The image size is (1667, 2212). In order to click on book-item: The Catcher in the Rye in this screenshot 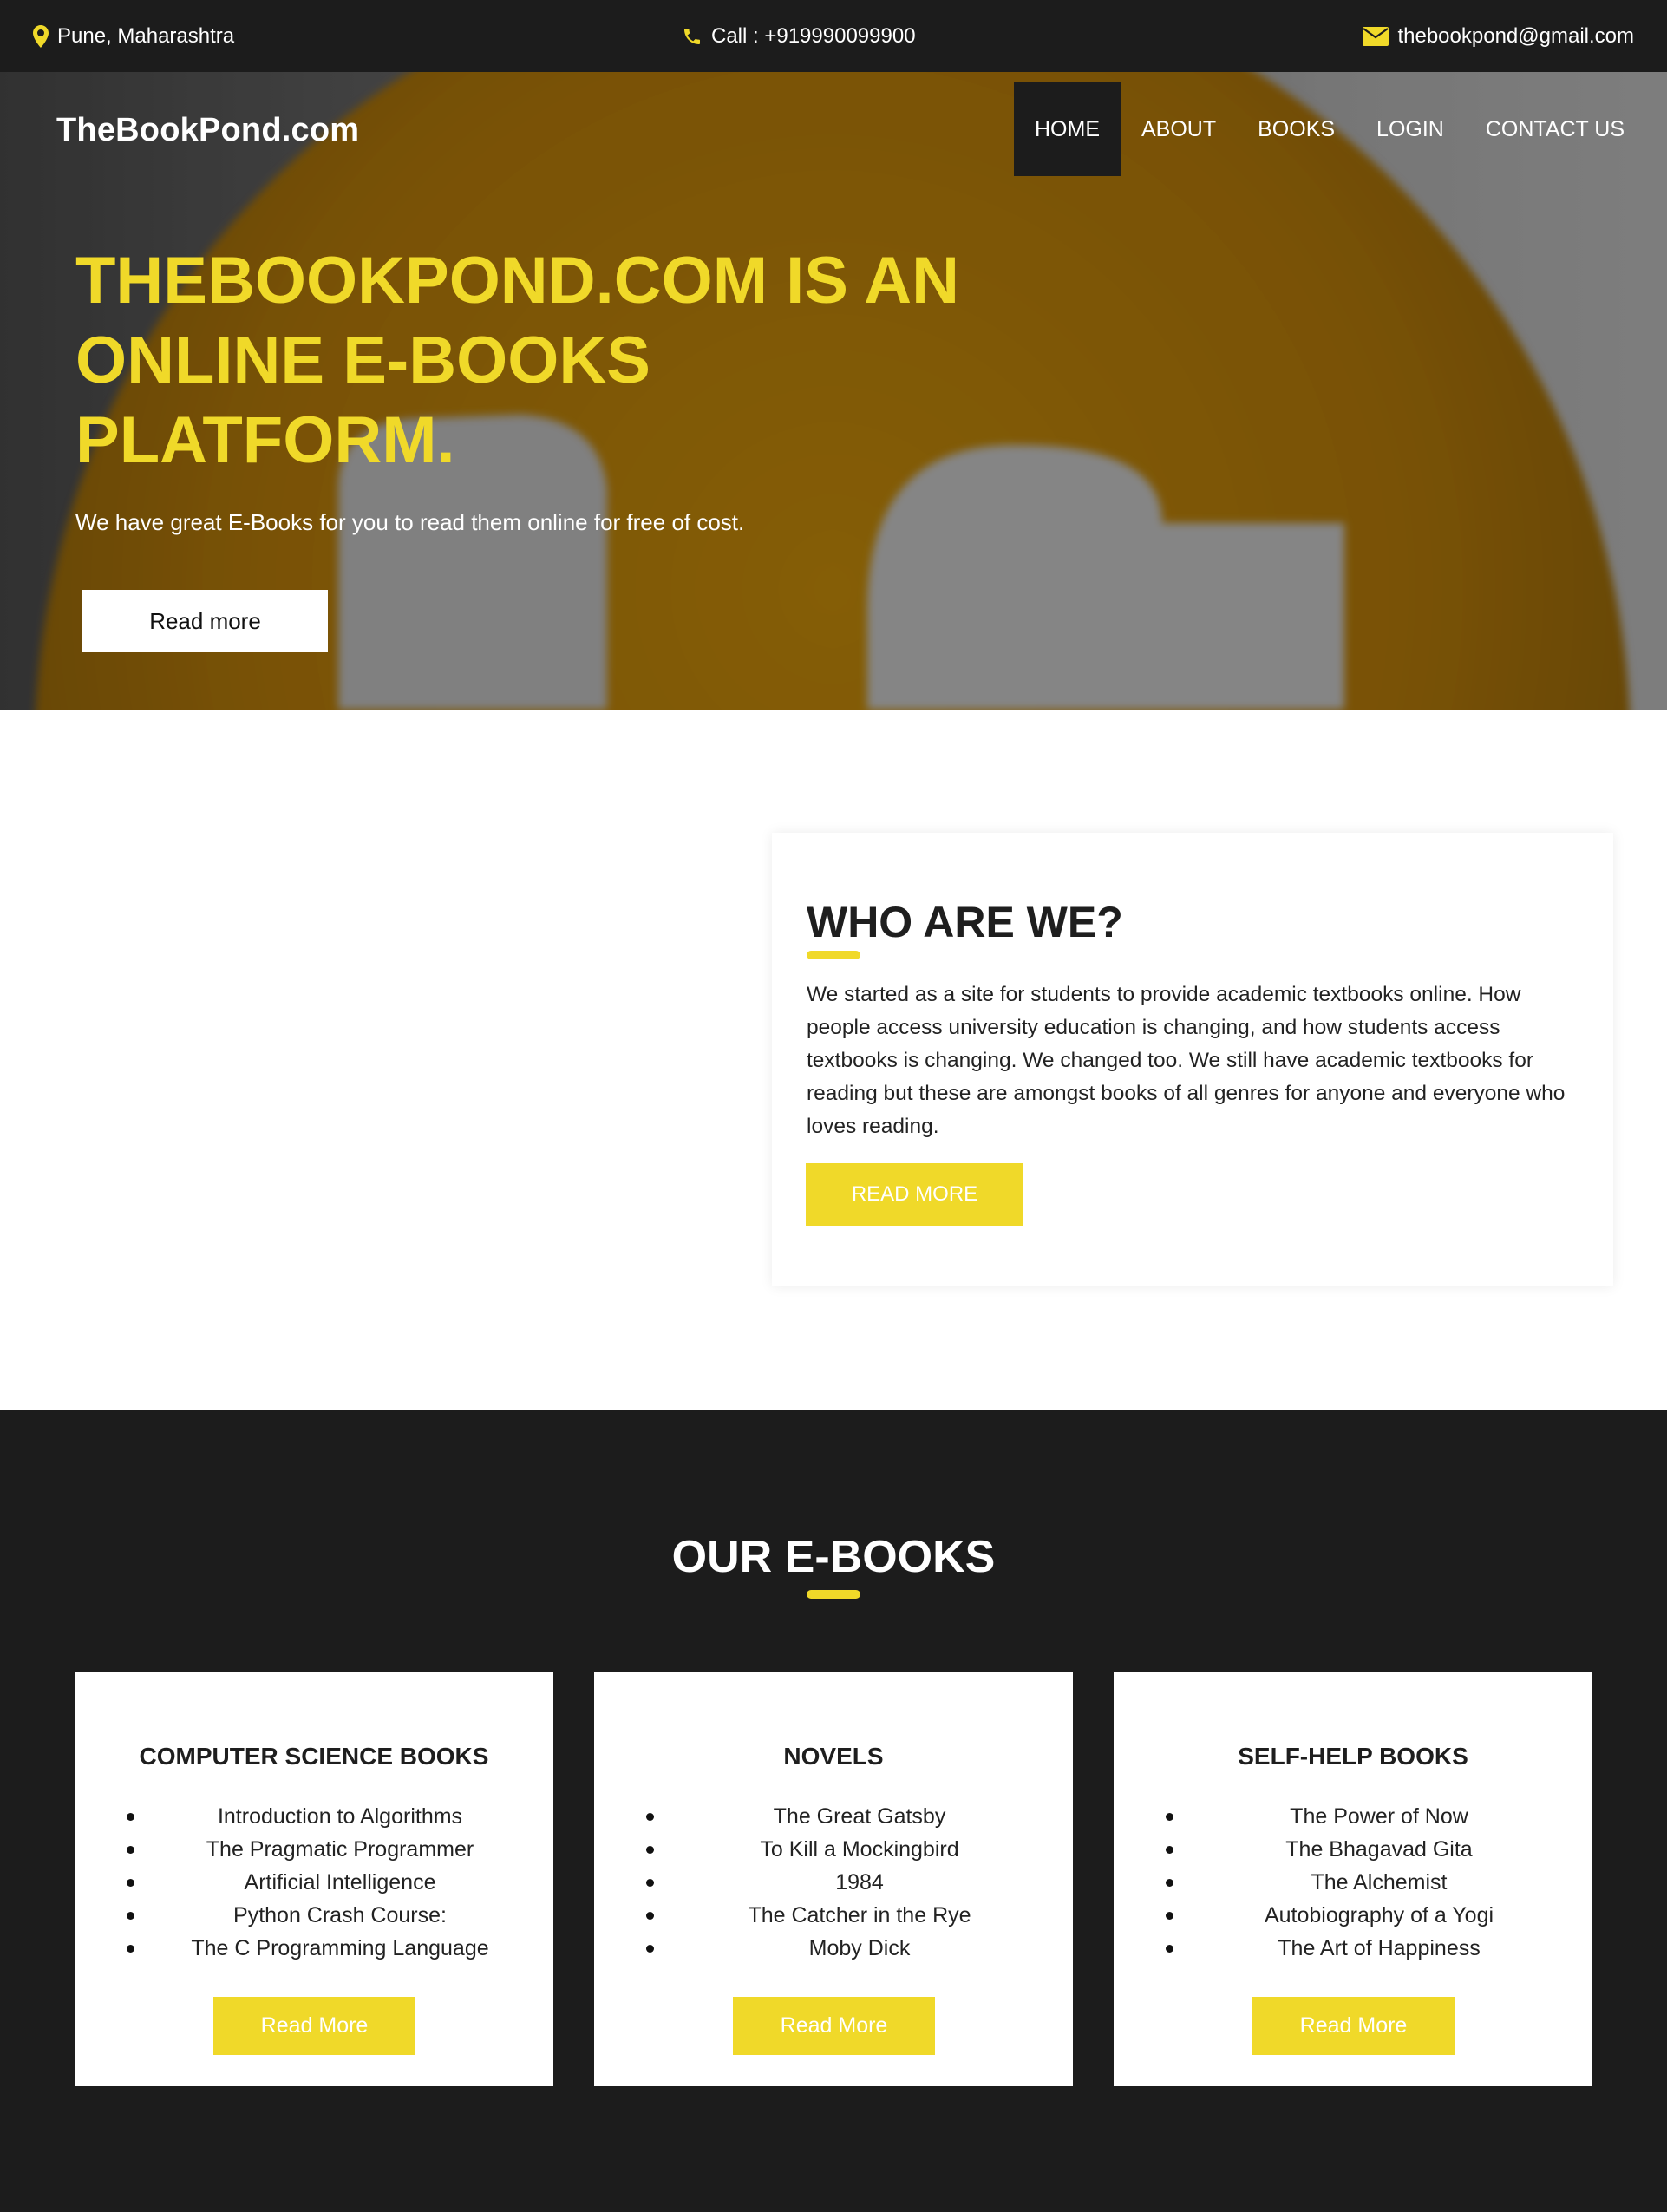, I will do `click(842, 1915)`.